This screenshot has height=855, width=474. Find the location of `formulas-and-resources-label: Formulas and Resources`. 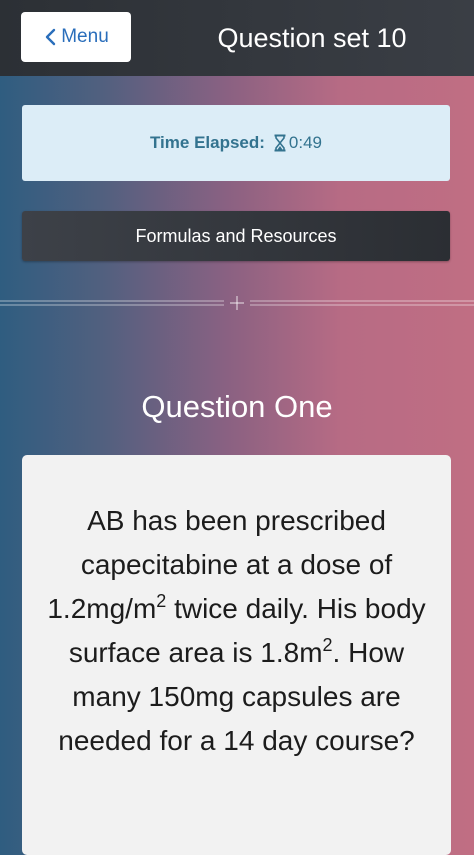

formulas-and-resources-label: Formulas and Resources is located at coordinates (236, 235).